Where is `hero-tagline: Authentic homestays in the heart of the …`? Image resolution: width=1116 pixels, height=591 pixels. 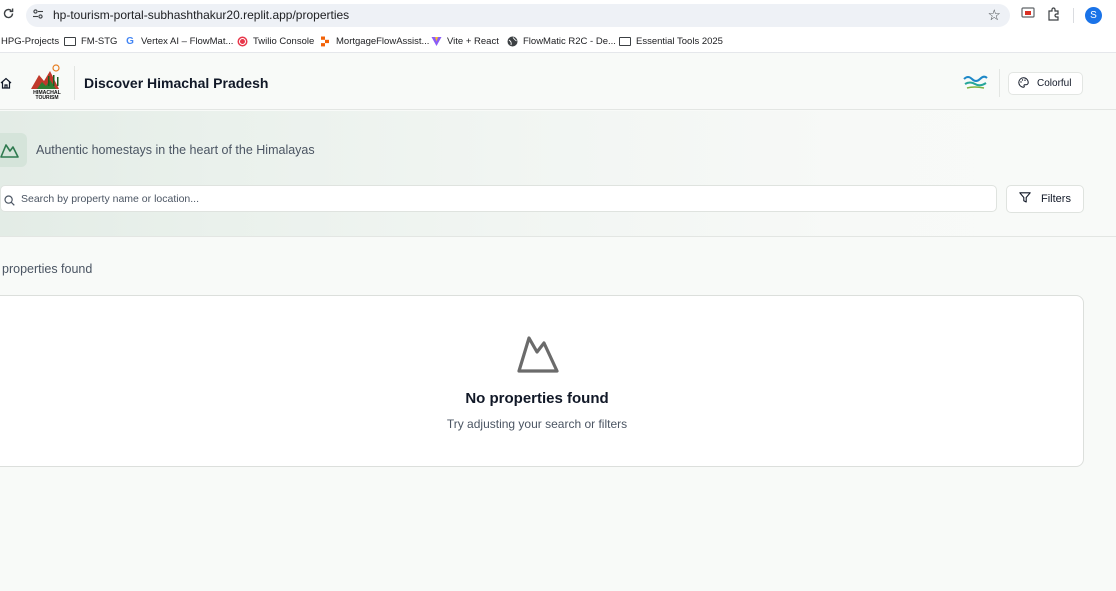
hero-tagline: Authentic homestays in the heart of the … is located at coordinates (175, 150).